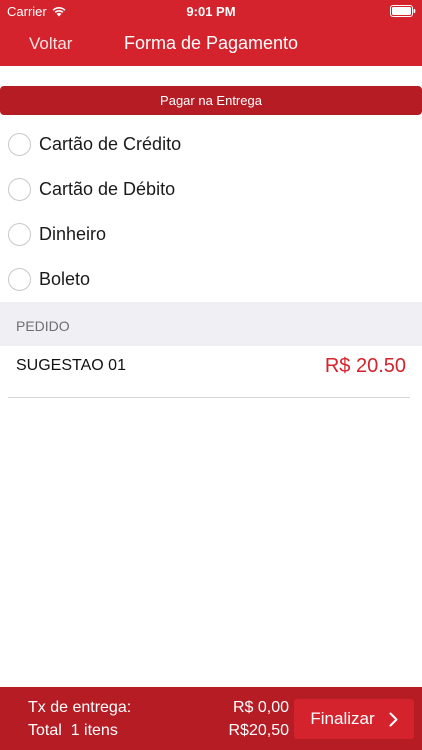 The width and height of the screenshot is (422, 750). What do you see at coordinates (211, 279) in the screenshot?
I see `payment-option-boleto: Boleto` at bounding box center [211, 279].